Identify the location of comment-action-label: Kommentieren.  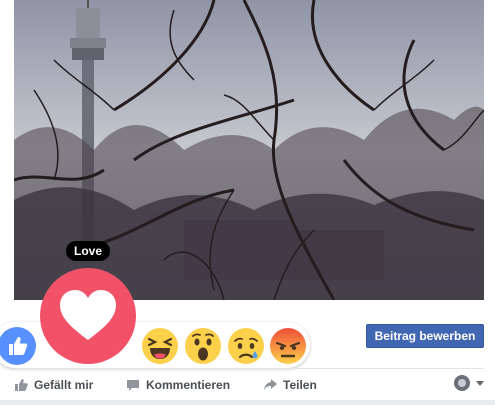
(188, 385).